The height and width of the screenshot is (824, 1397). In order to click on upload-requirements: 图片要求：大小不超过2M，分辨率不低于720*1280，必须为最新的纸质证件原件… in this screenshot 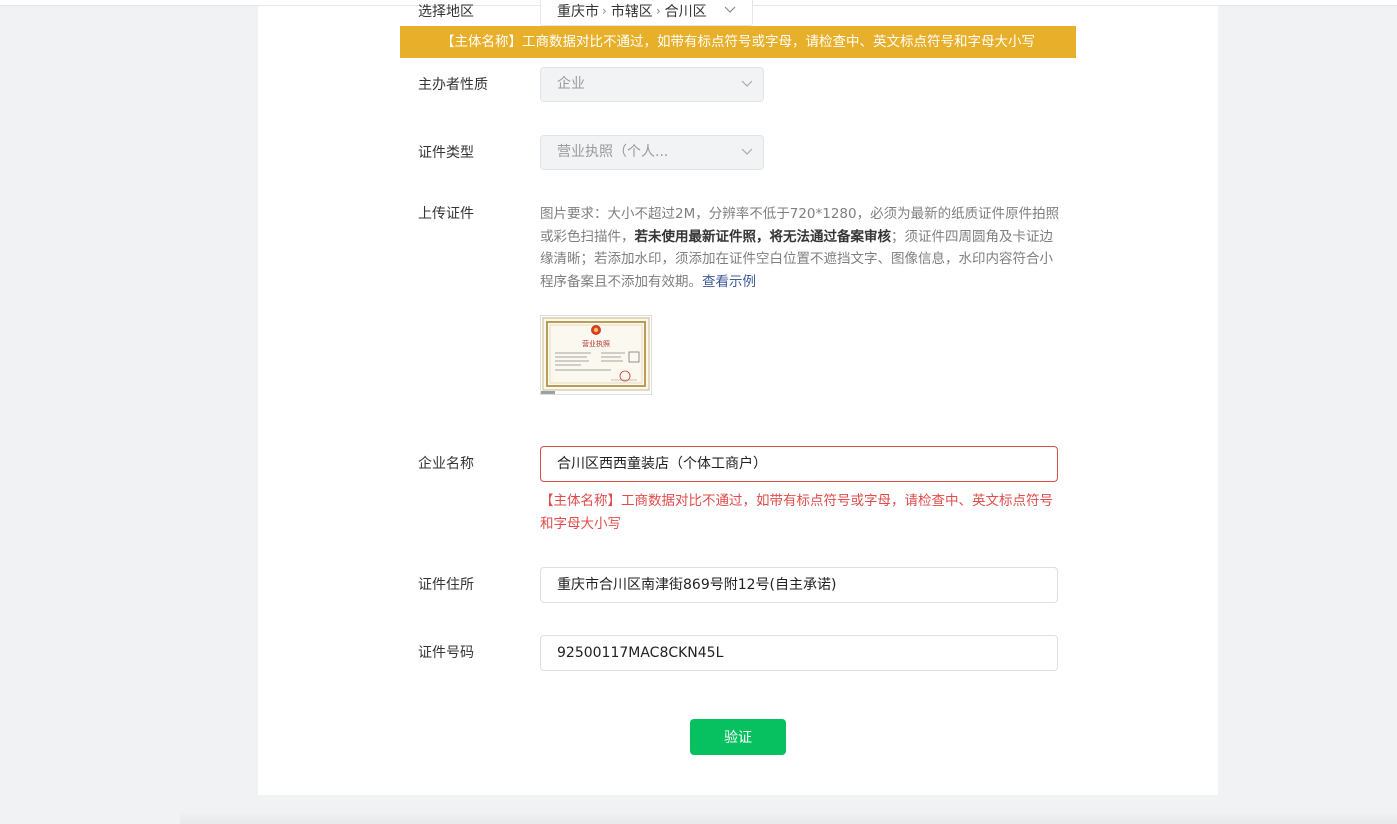, I will do `click(800, 248)`.